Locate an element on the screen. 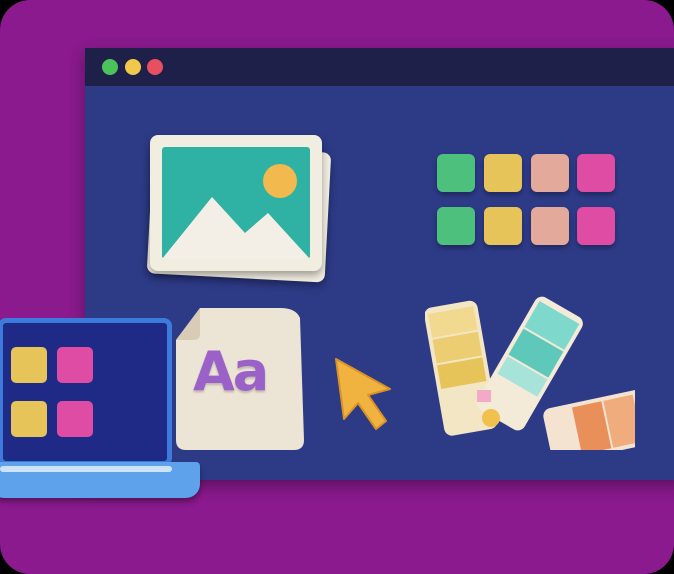 The image size is (674, 574). window-minimize-button is located at coordinates (133, 67).